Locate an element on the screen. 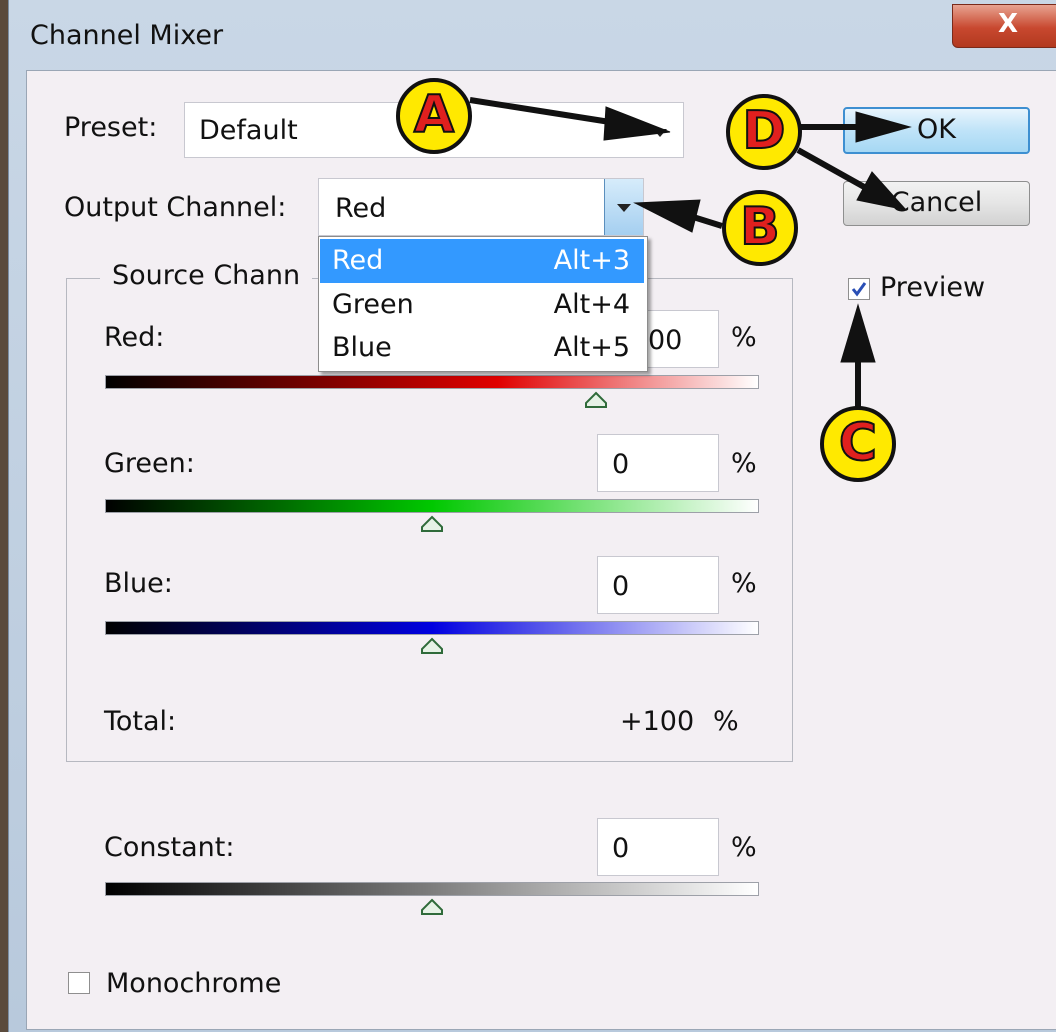 This screenshot has width=1056, height=1032. arrow-a-head is located at coordinates (637, 123).